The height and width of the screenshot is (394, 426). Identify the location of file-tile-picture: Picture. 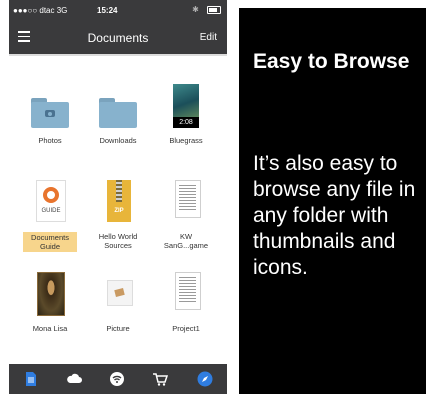
(118, 311).